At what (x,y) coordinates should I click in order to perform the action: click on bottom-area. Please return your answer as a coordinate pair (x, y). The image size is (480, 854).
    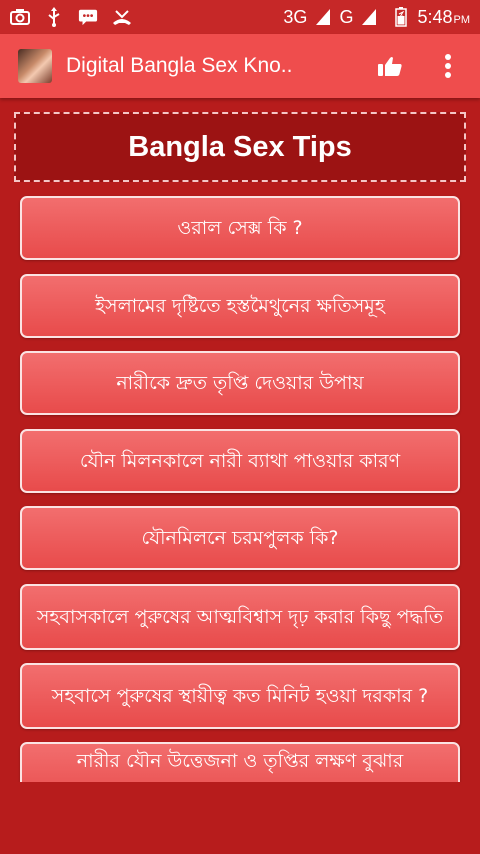
    Looking at the image, I should click on (240, 818).